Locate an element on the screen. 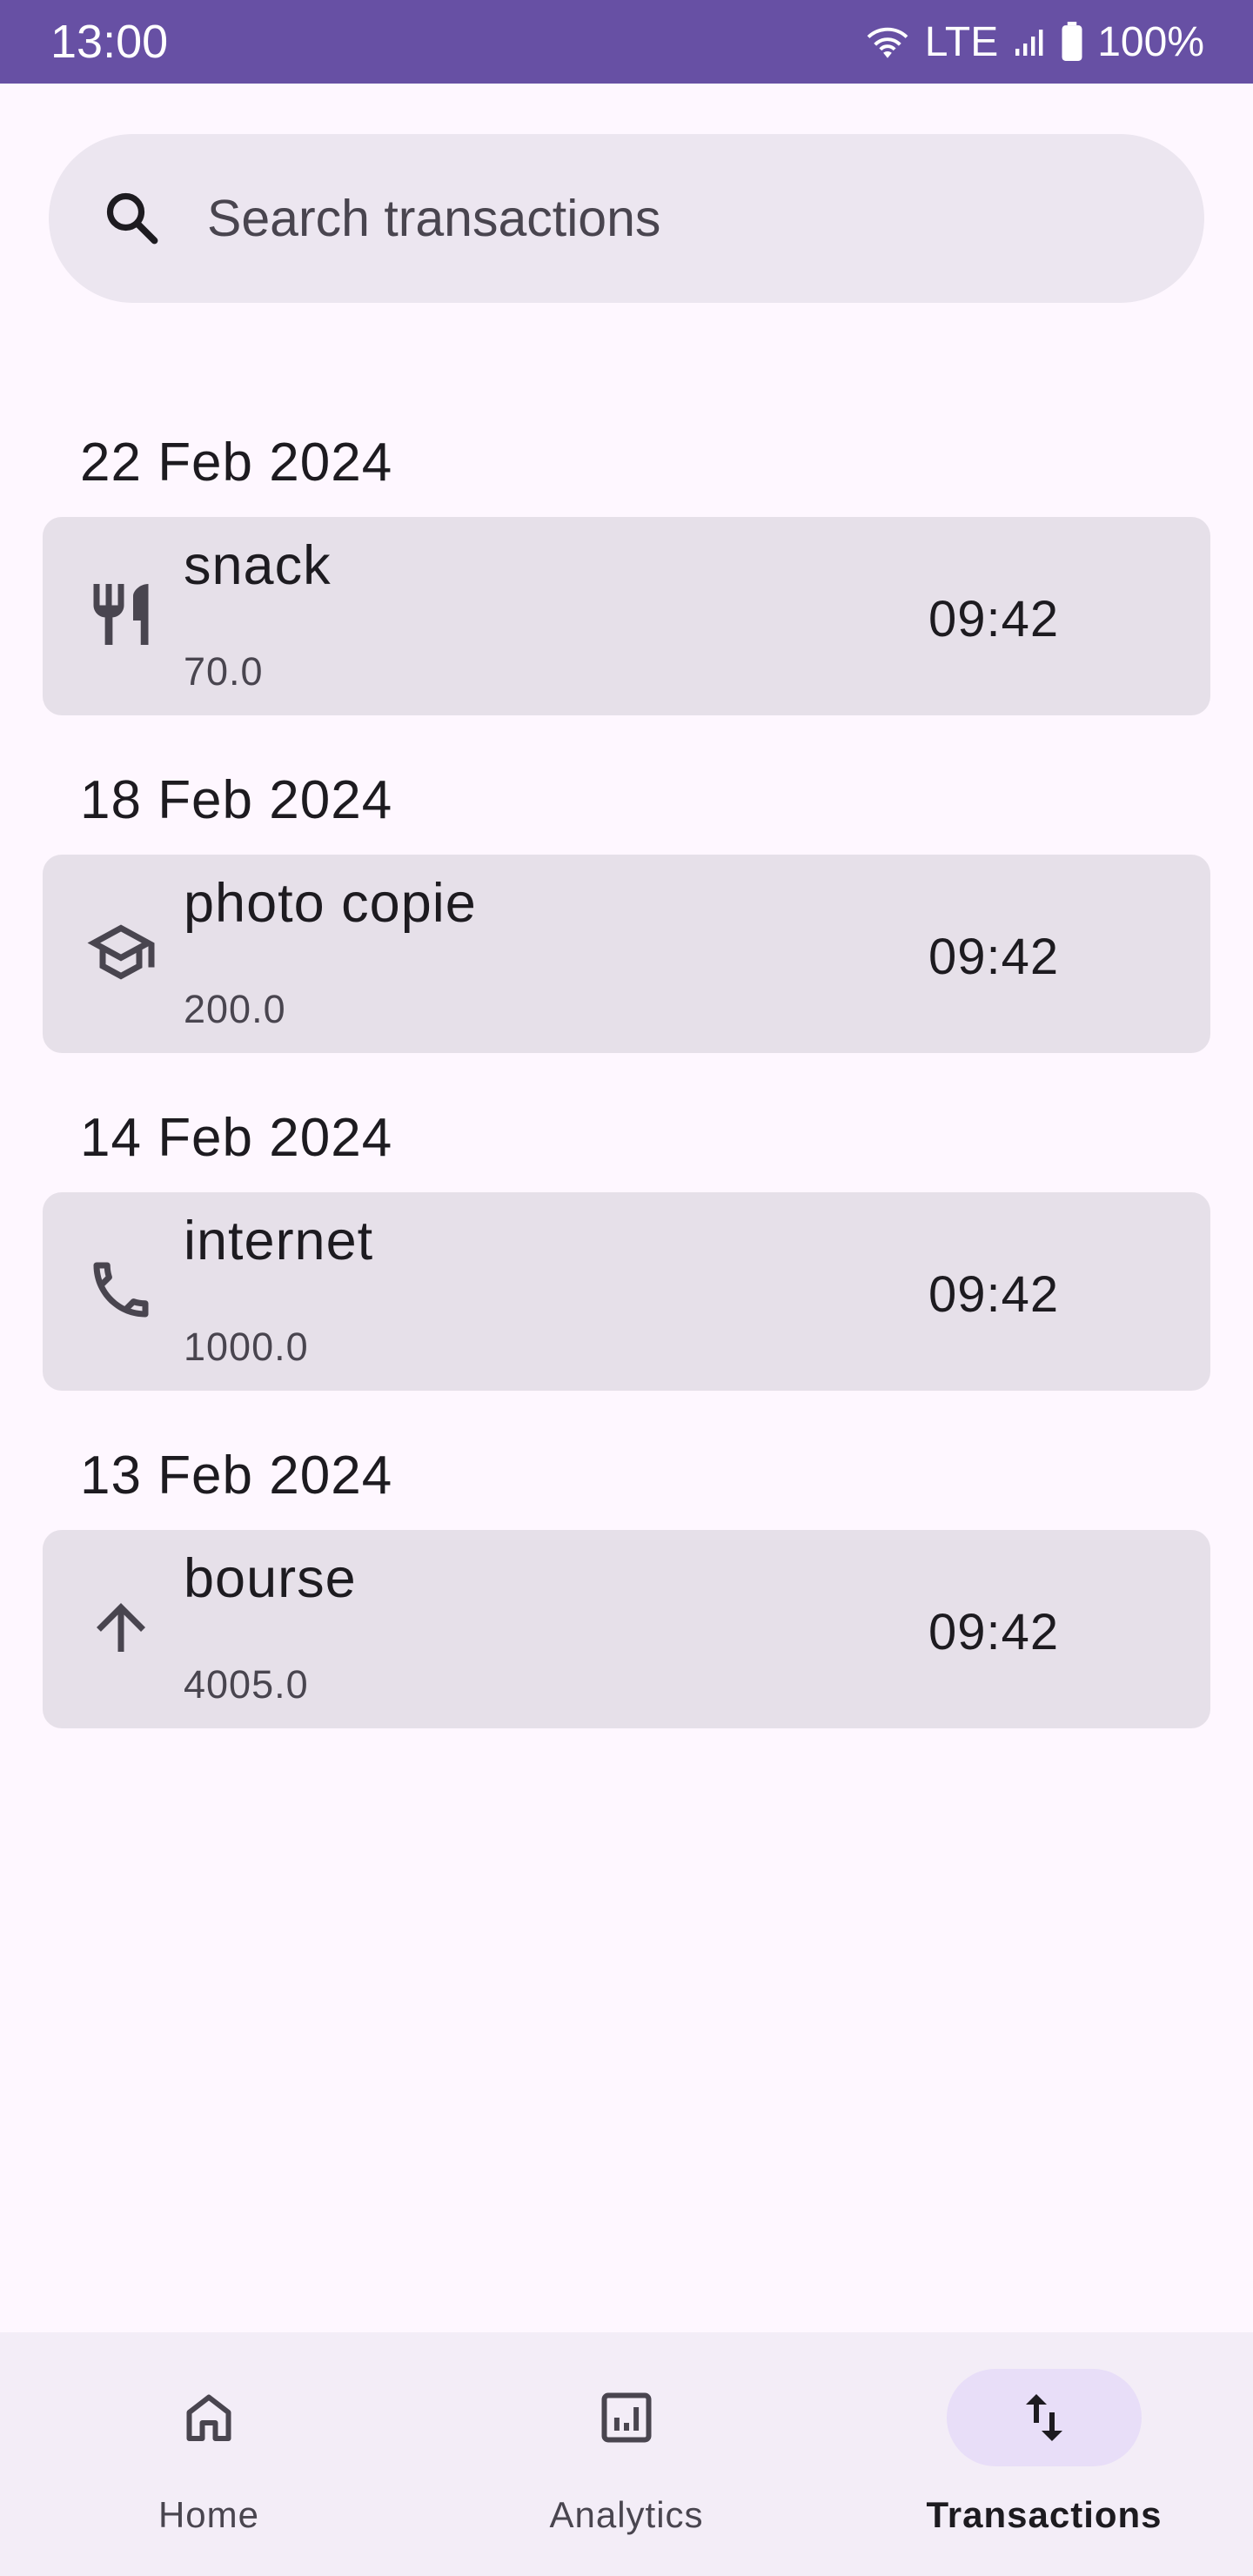 The width and height of the screenshot is (1253, 2576). date-header: 13 Feb 2024 is located at coordinates (236, 1476).